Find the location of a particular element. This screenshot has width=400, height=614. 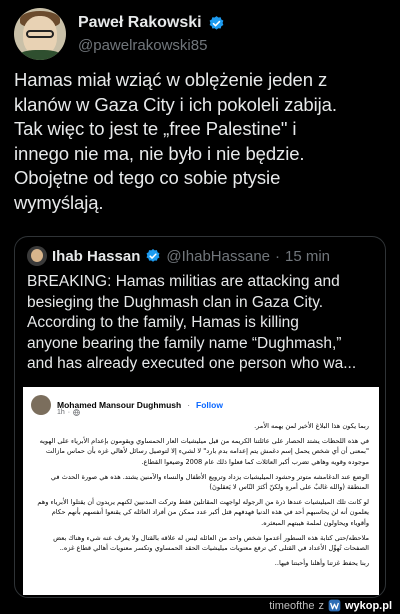

fb-avatar is located at coordinates (41, 405).